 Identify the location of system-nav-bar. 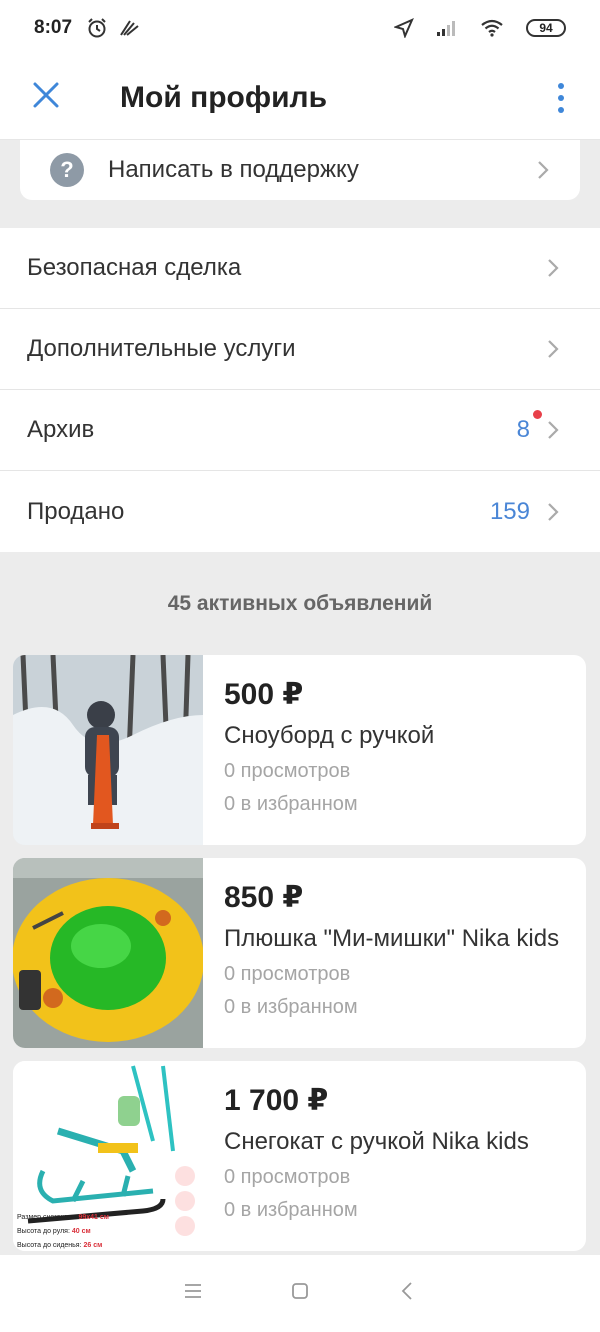
(300, 1293).